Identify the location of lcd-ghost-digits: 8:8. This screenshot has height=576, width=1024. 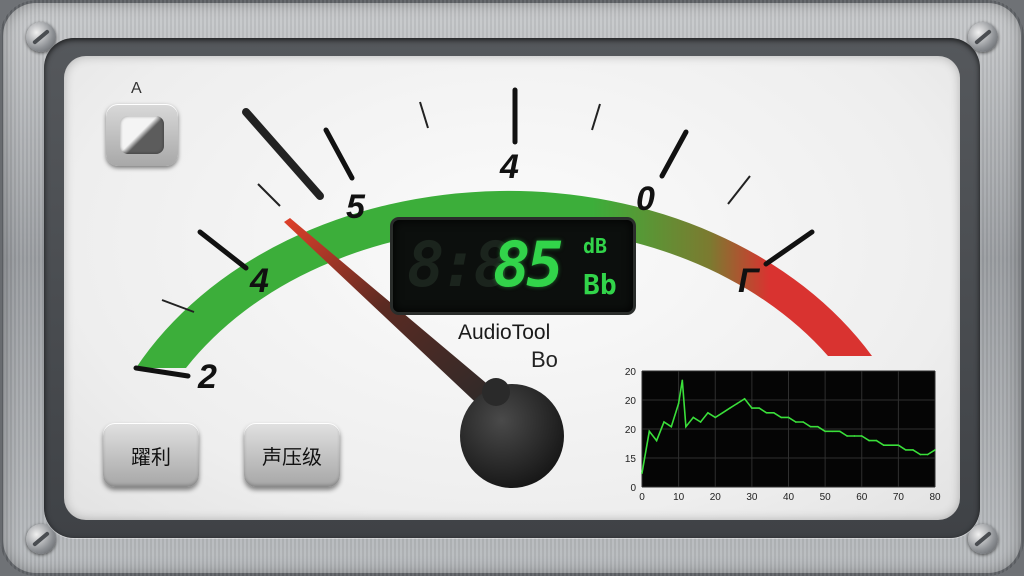
(459, 264).